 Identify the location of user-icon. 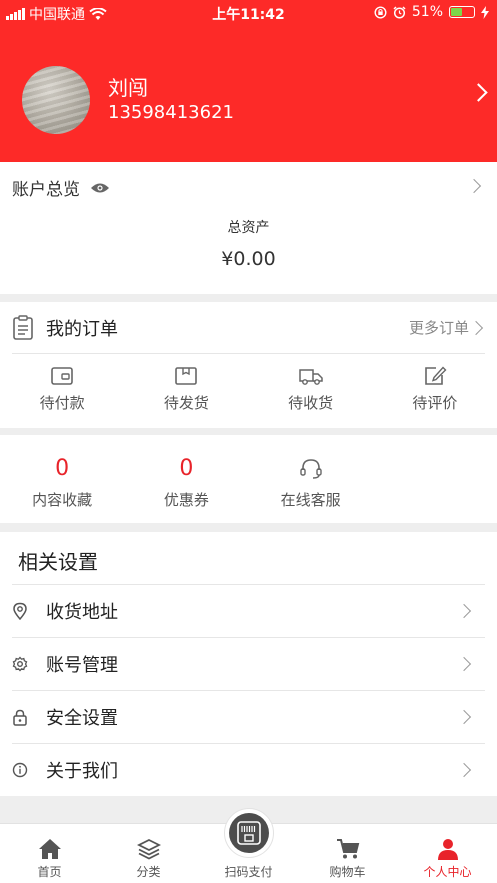
(447, 849).